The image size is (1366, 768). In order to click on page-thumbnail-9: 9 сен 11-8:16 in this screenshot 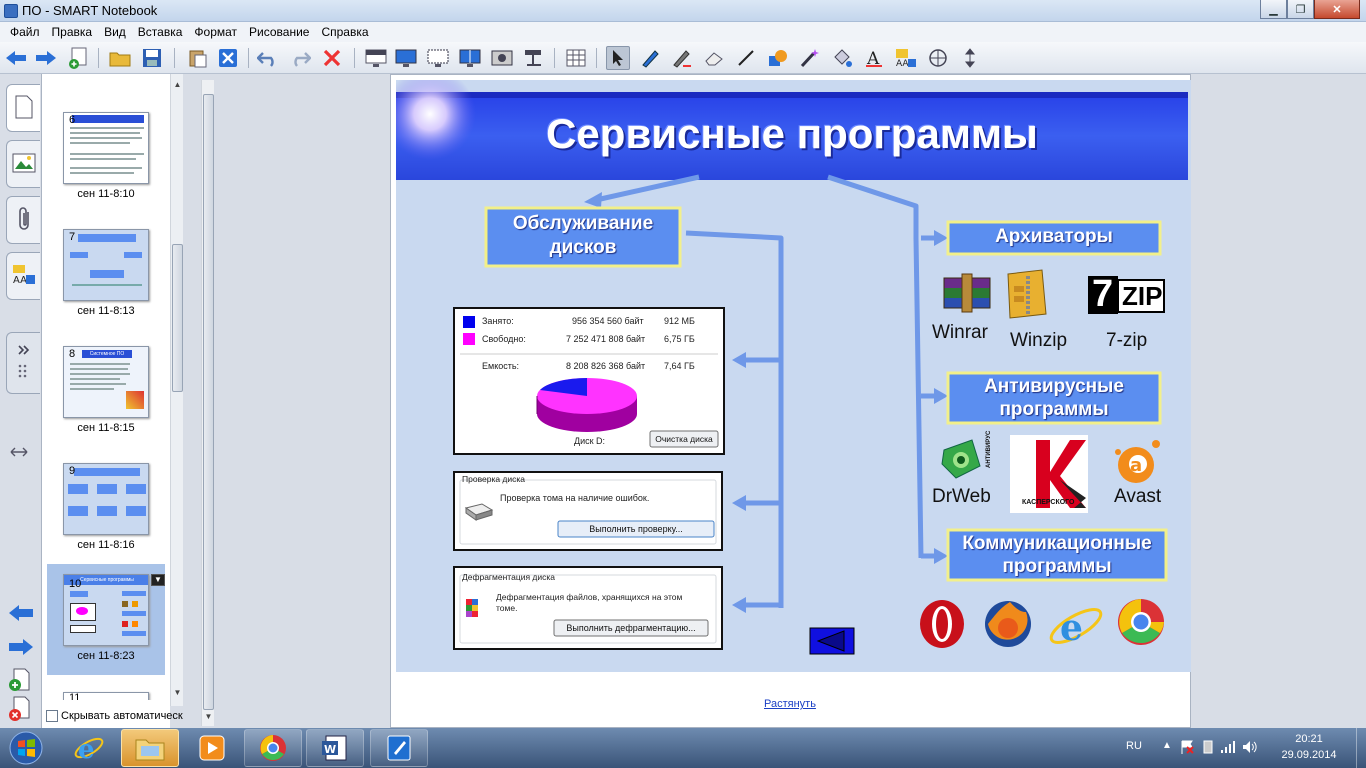, I will do `click(106, 508)`.